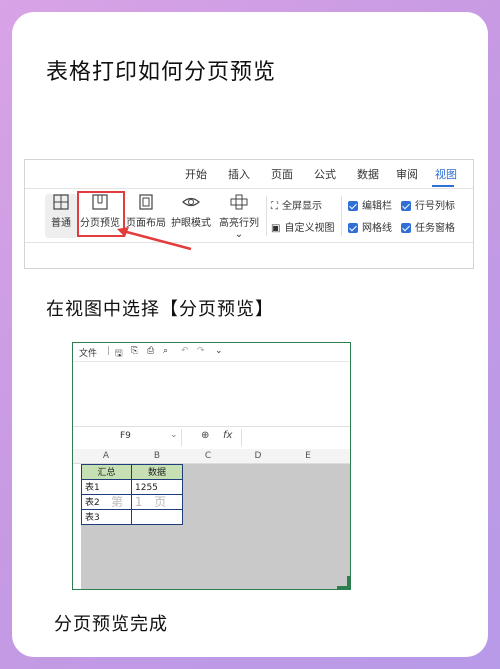  Describe the element at coordinates (61, 216) in the screenshot. I see `normal-view-button: 普通` at that location.